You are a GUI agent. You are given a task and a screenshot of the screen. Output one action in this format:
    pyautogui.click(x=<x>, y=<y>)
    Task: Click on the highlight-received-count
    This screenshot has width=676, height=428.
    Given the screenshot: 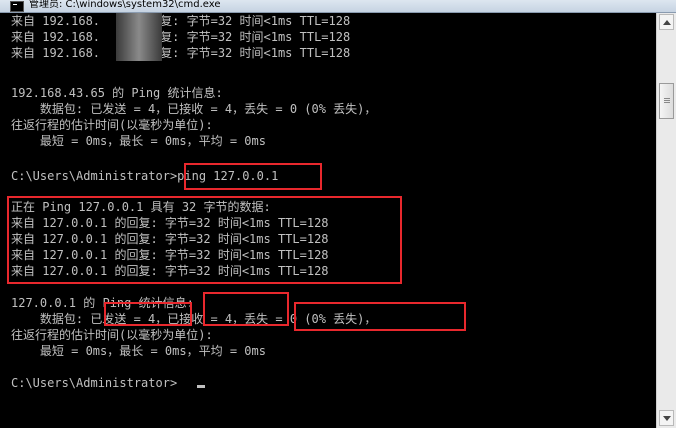 What is the action you would take?
    pyautogui.click(x=246, y=309)
    